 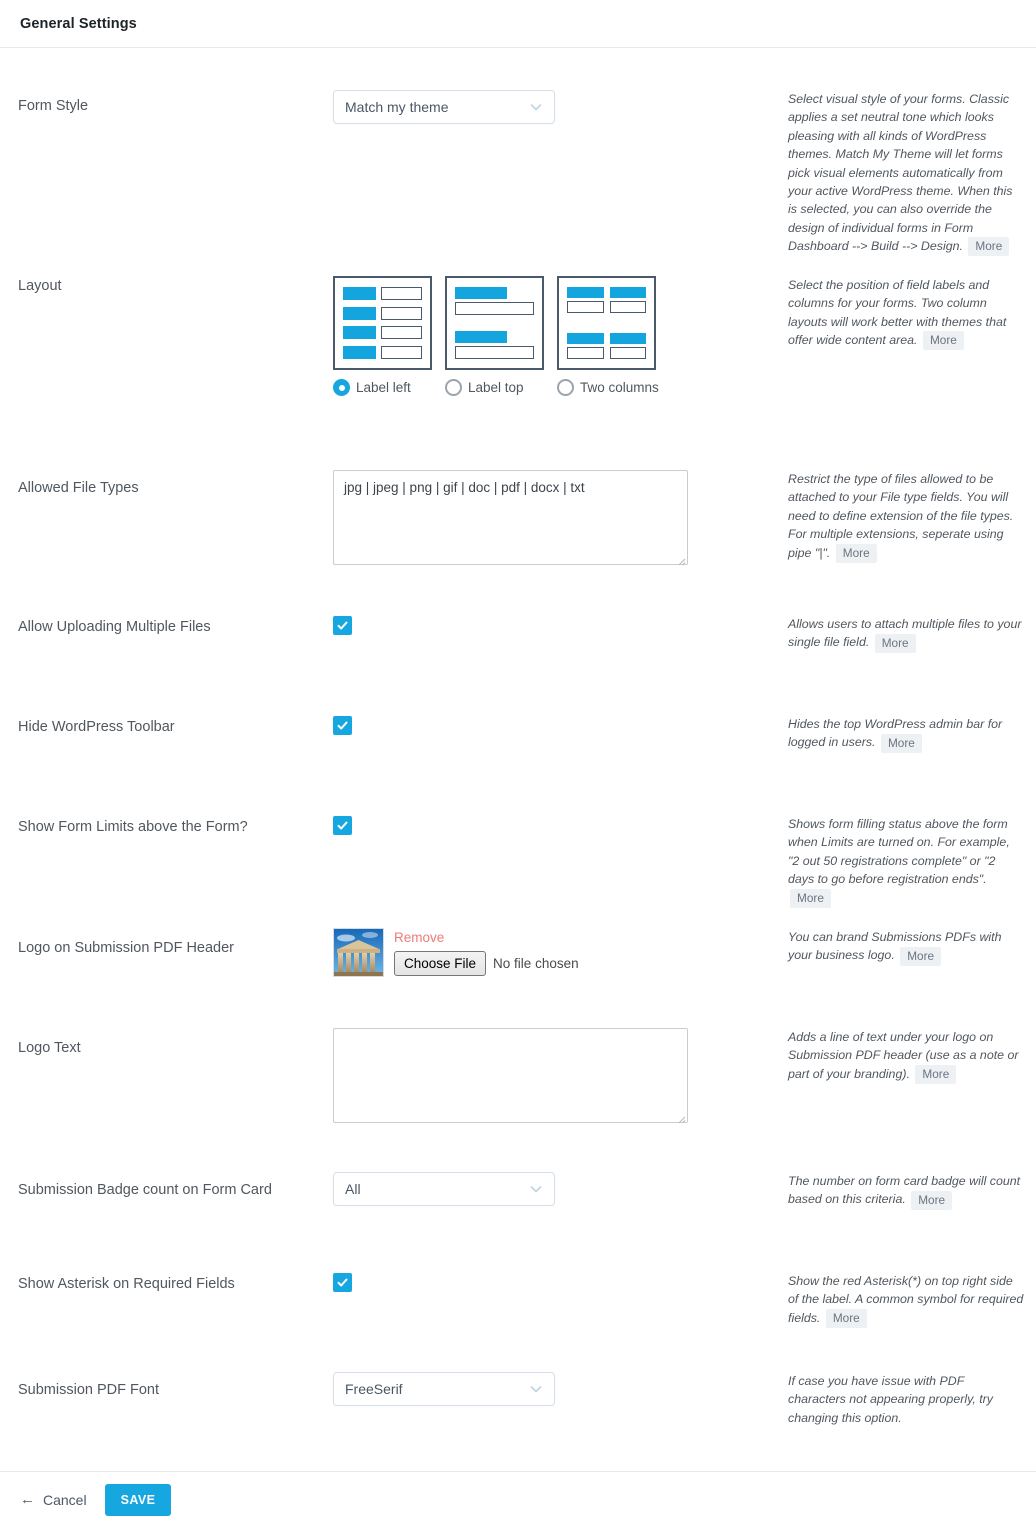 I want to click on show-form-limits-more-button: More, so click(x=810, y=898).